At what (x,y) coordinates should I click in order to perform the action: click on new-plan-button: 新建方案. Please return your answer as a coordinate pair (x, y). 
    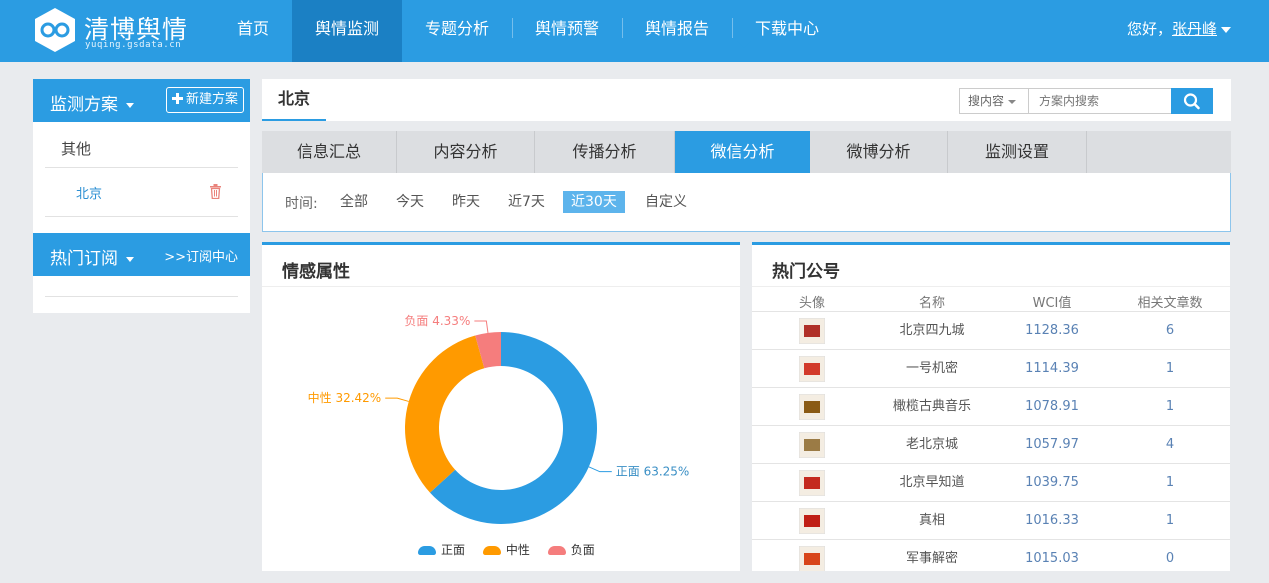
    Looking at the image, I should click on (204, 100).